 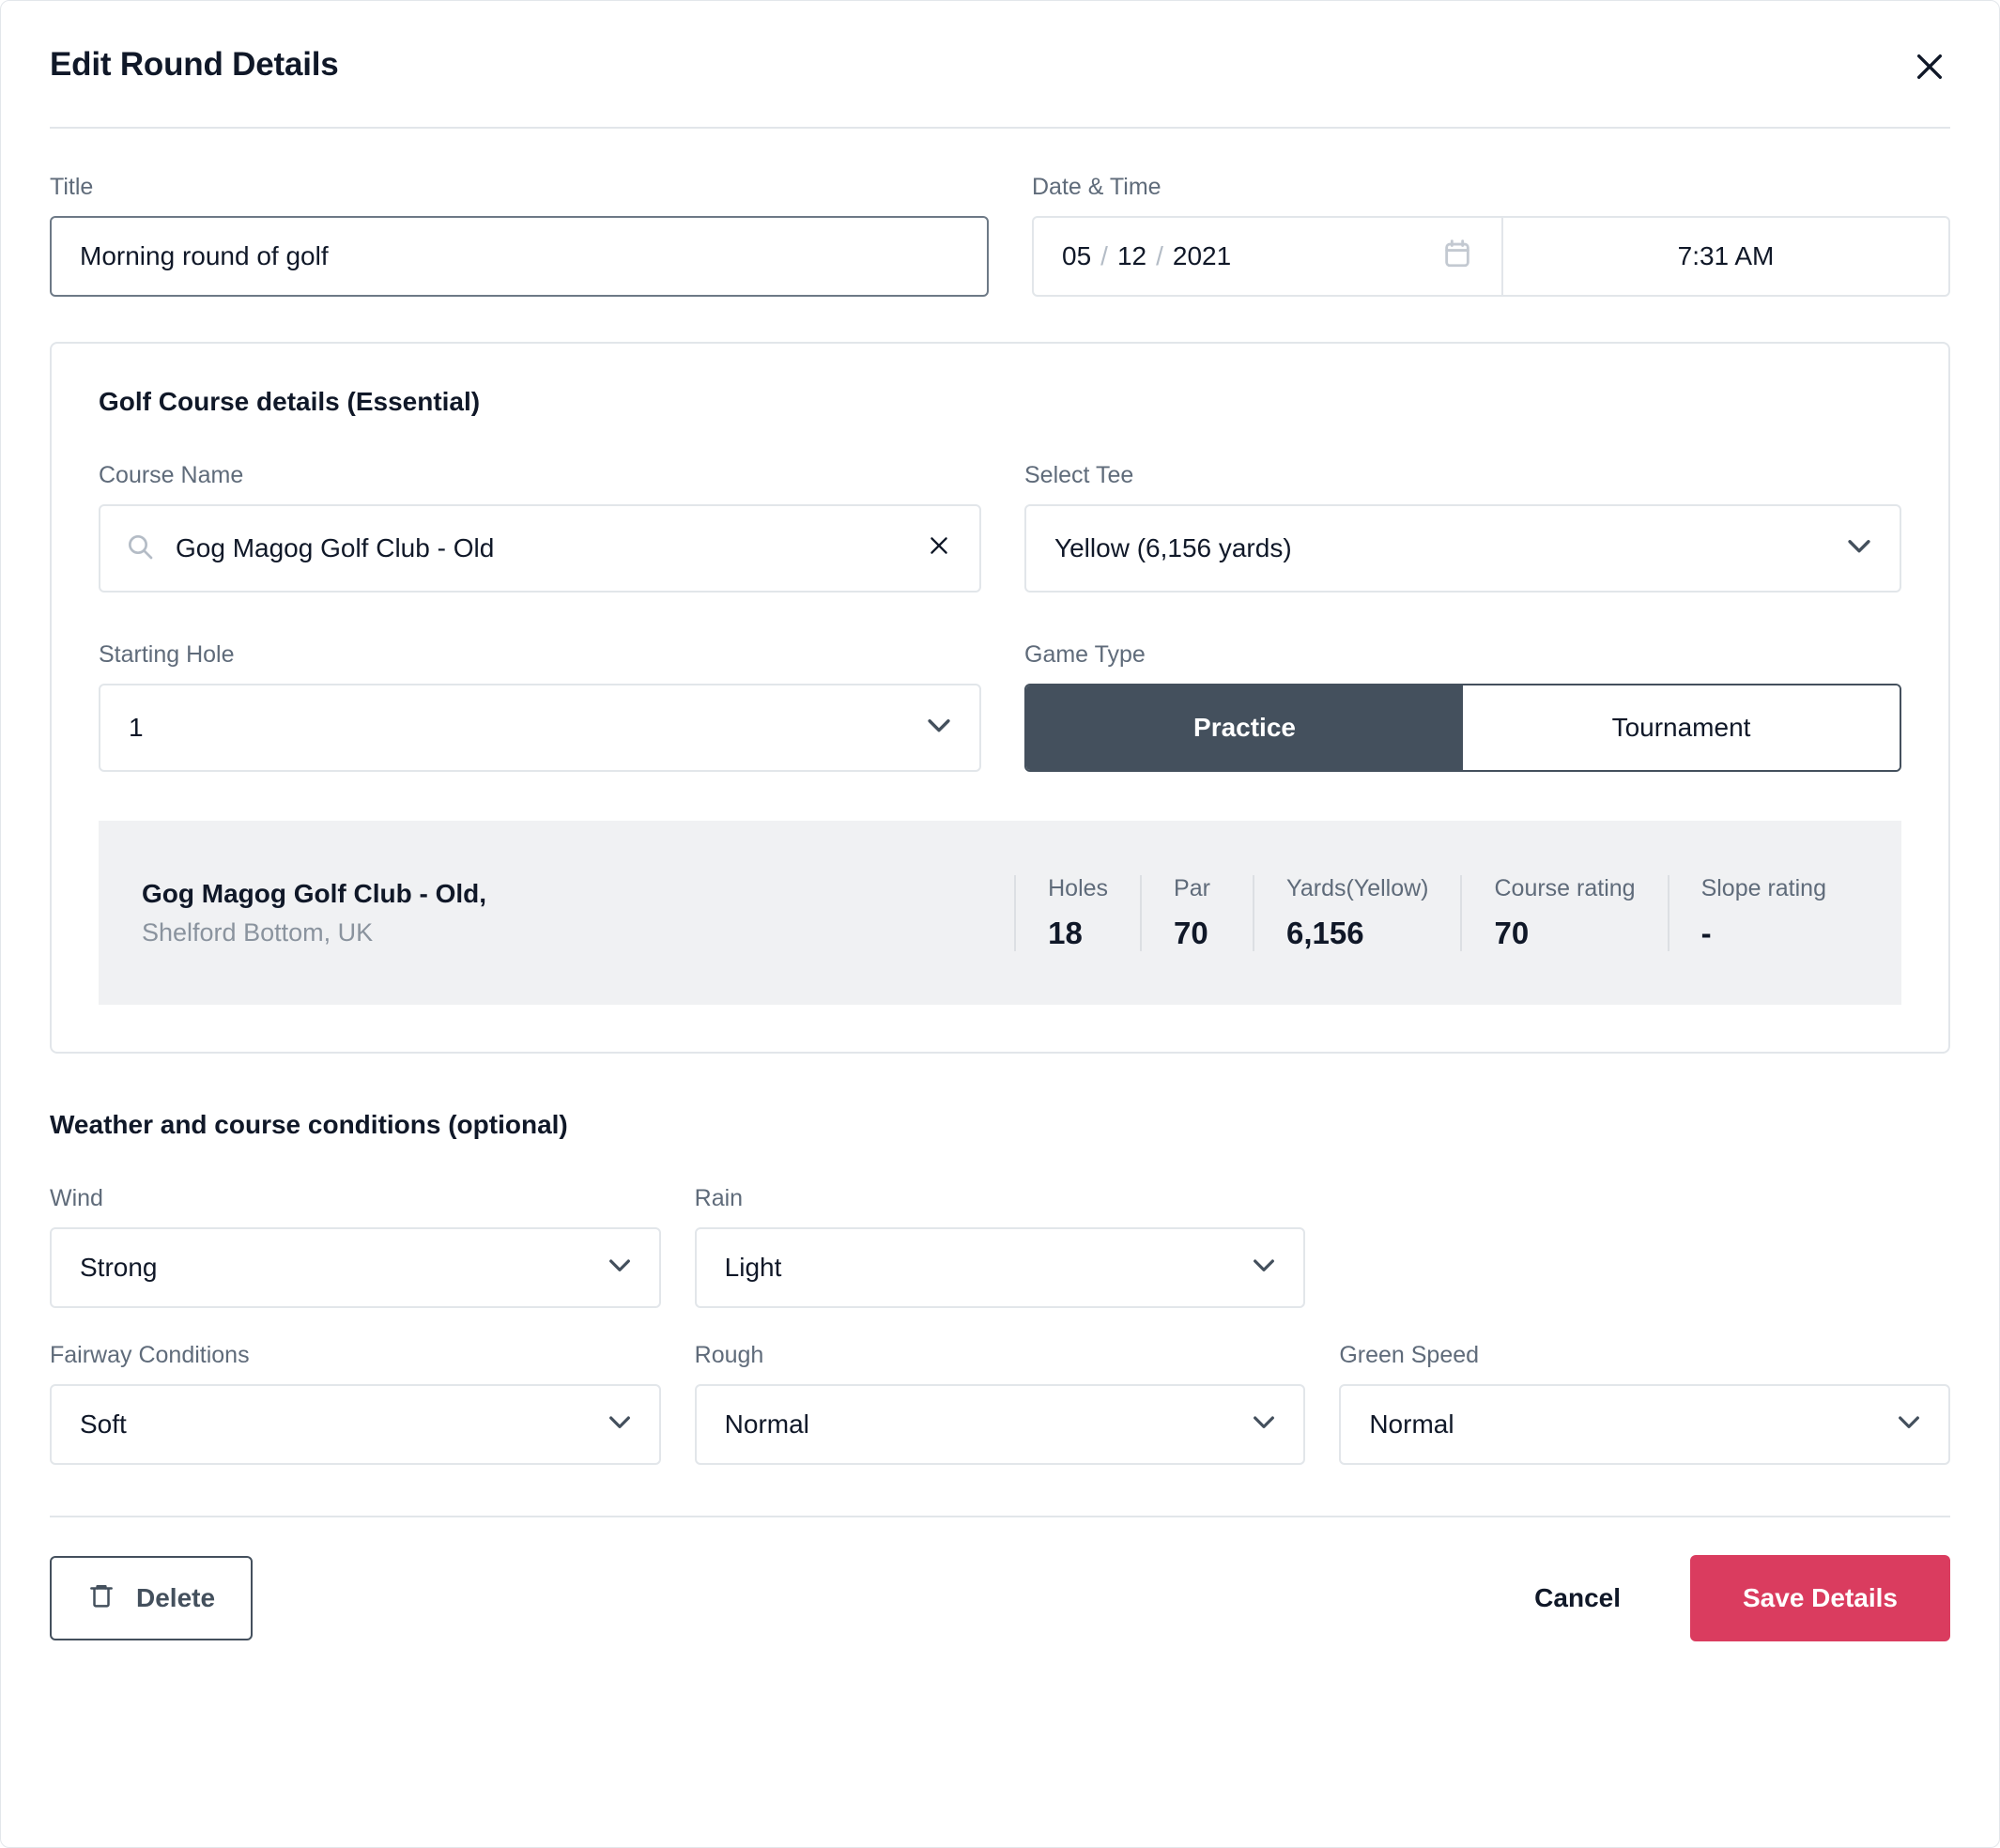 What do you see at coordinates (335, 547) in the screenshot?
I see `course-name-value: Gog Magog Golf Club - Old` at bounding box center [335, 547].